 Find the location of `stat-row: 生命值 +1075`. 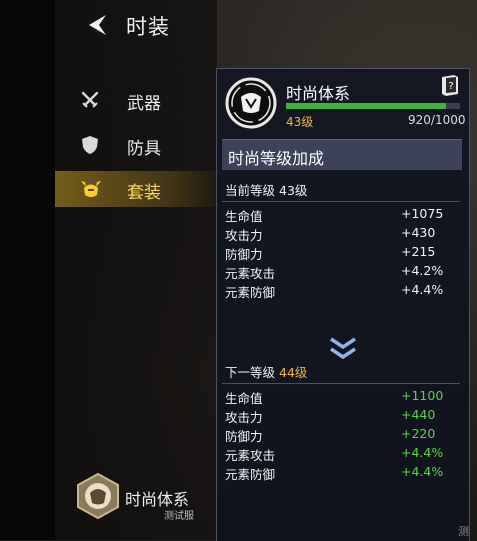

stat-row: 生命值 +1075 is located at coordinates (340, 215).